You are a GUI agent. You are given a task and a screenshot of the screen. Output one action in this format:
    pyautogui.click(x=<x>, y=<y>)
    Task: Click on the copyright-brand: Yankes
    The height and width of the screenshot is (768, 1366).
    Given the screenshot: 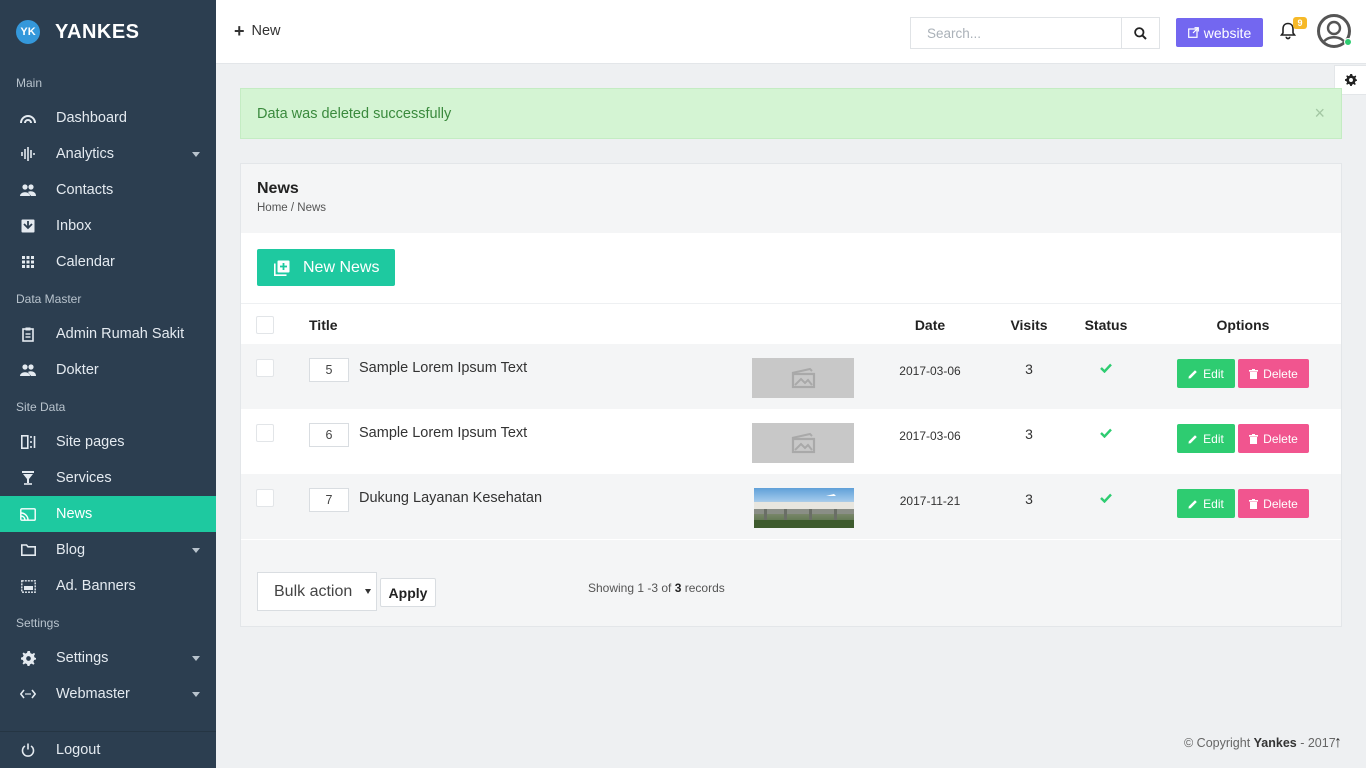 What is the action you would take?
    pyautogui.click(x=1275, y=743)
    